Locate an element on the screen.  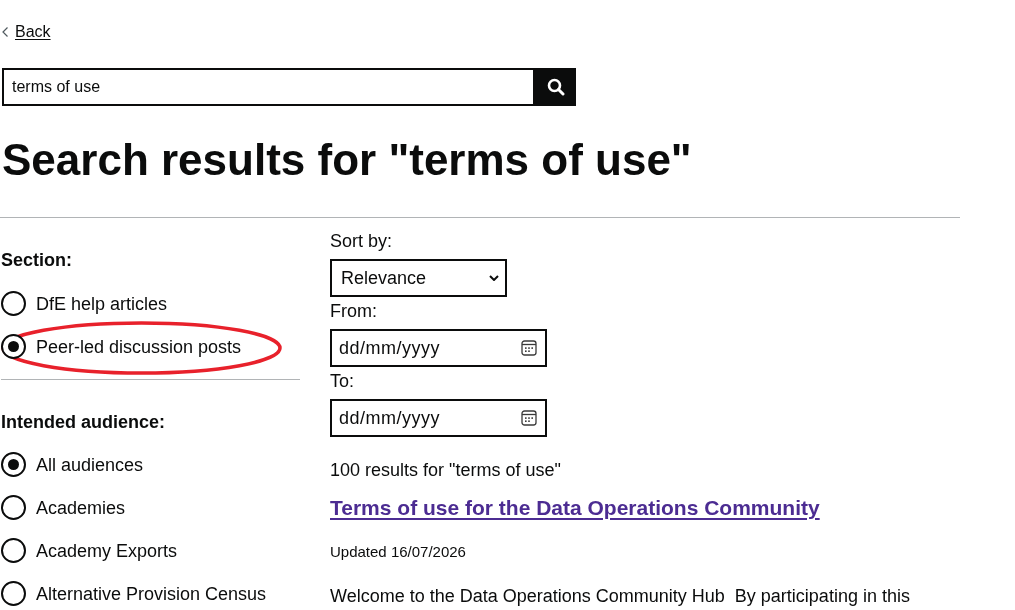
result-updated-date: Updated 16/07/2026 is located at coordinates (398, 552).